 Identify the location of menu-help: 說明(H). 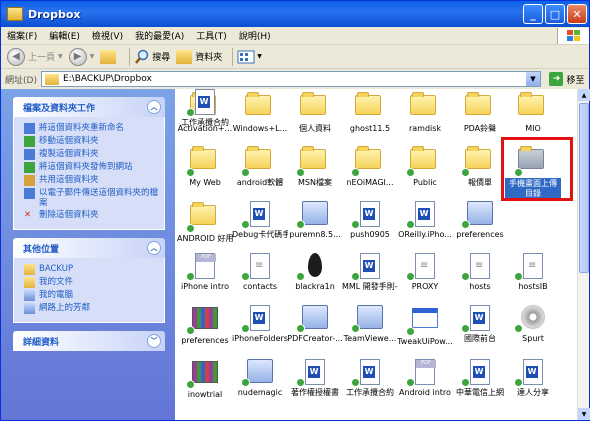
(255, 35).